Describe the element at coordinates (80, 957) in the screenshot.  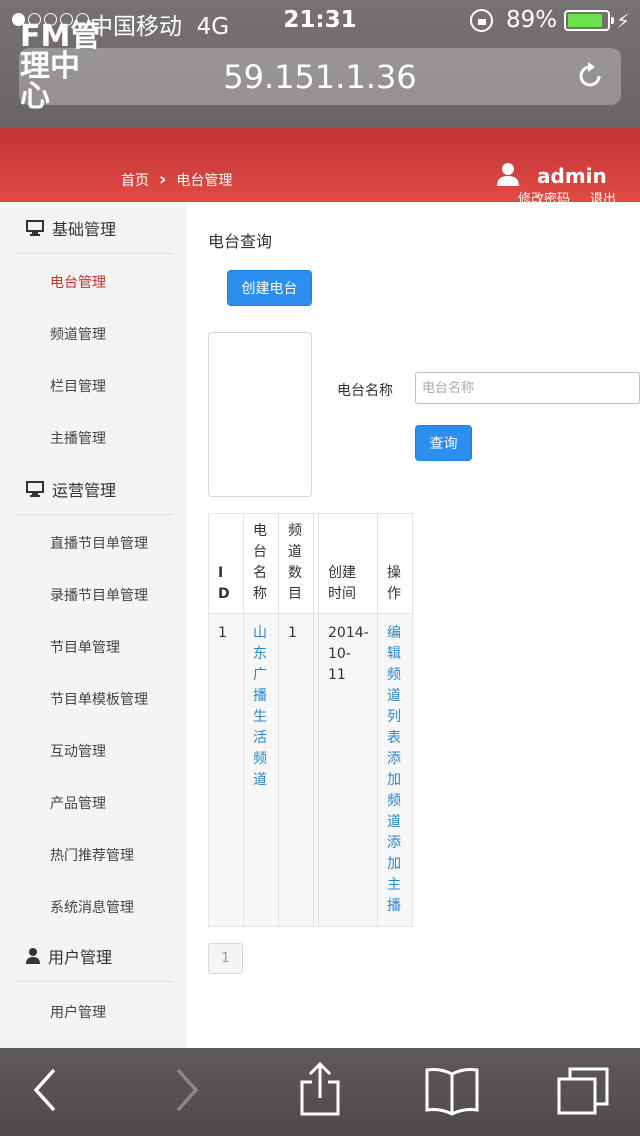
I see `sidebar-group-label: 用户管理` at that location.